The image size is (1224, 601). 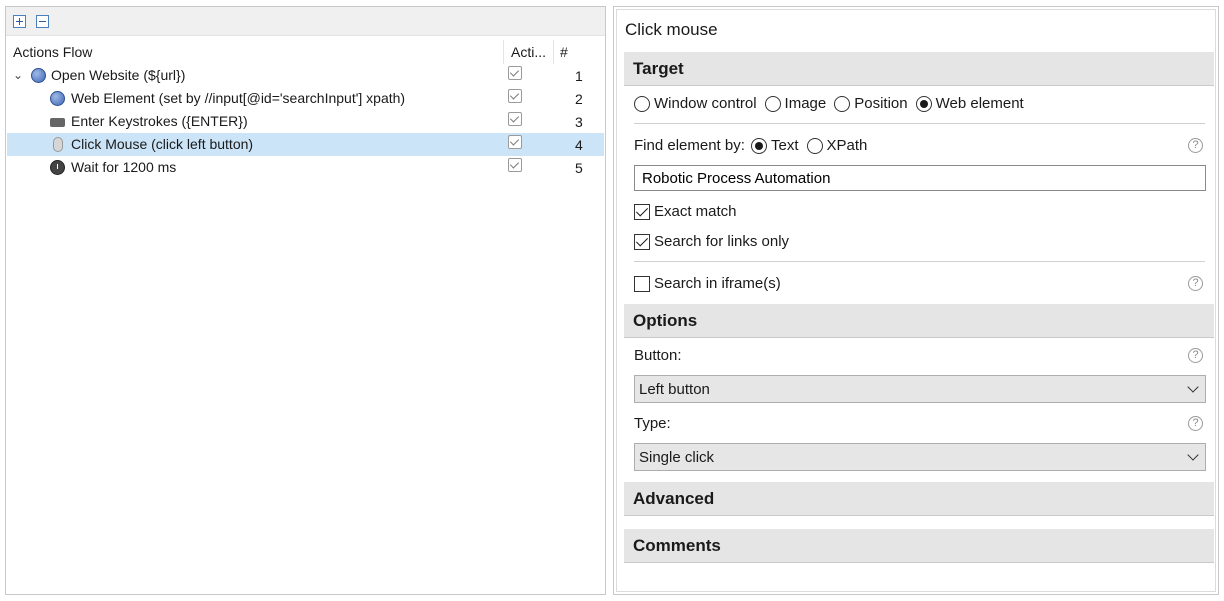 I want to click on tree-column-header: Actions Flow Acti... #, so click(x=305, y=52).